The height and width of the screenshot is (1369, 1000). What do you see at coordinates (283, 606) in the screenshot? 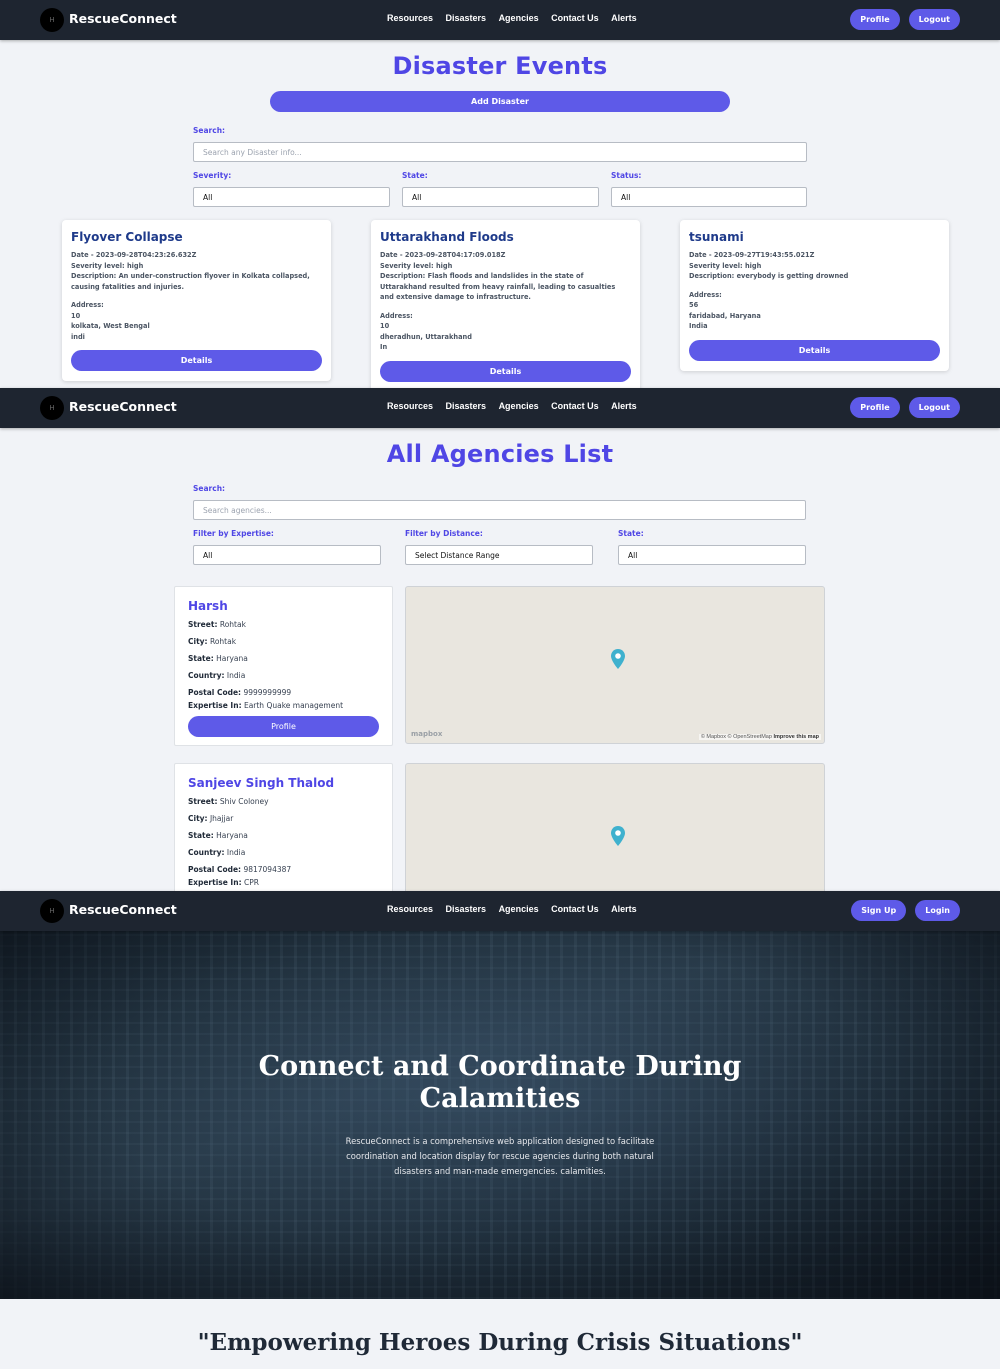
I see `agency-name: Harsh` at bounding box center [283, 606].